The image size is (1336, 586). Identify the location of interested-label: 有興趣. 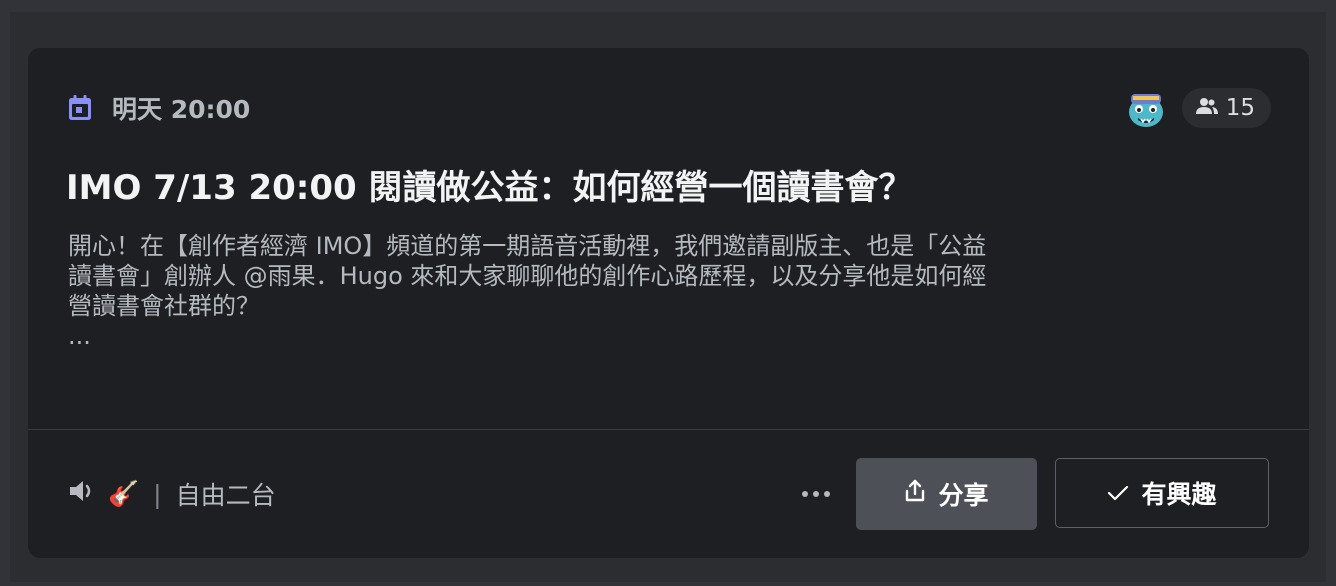
(1179, 494).